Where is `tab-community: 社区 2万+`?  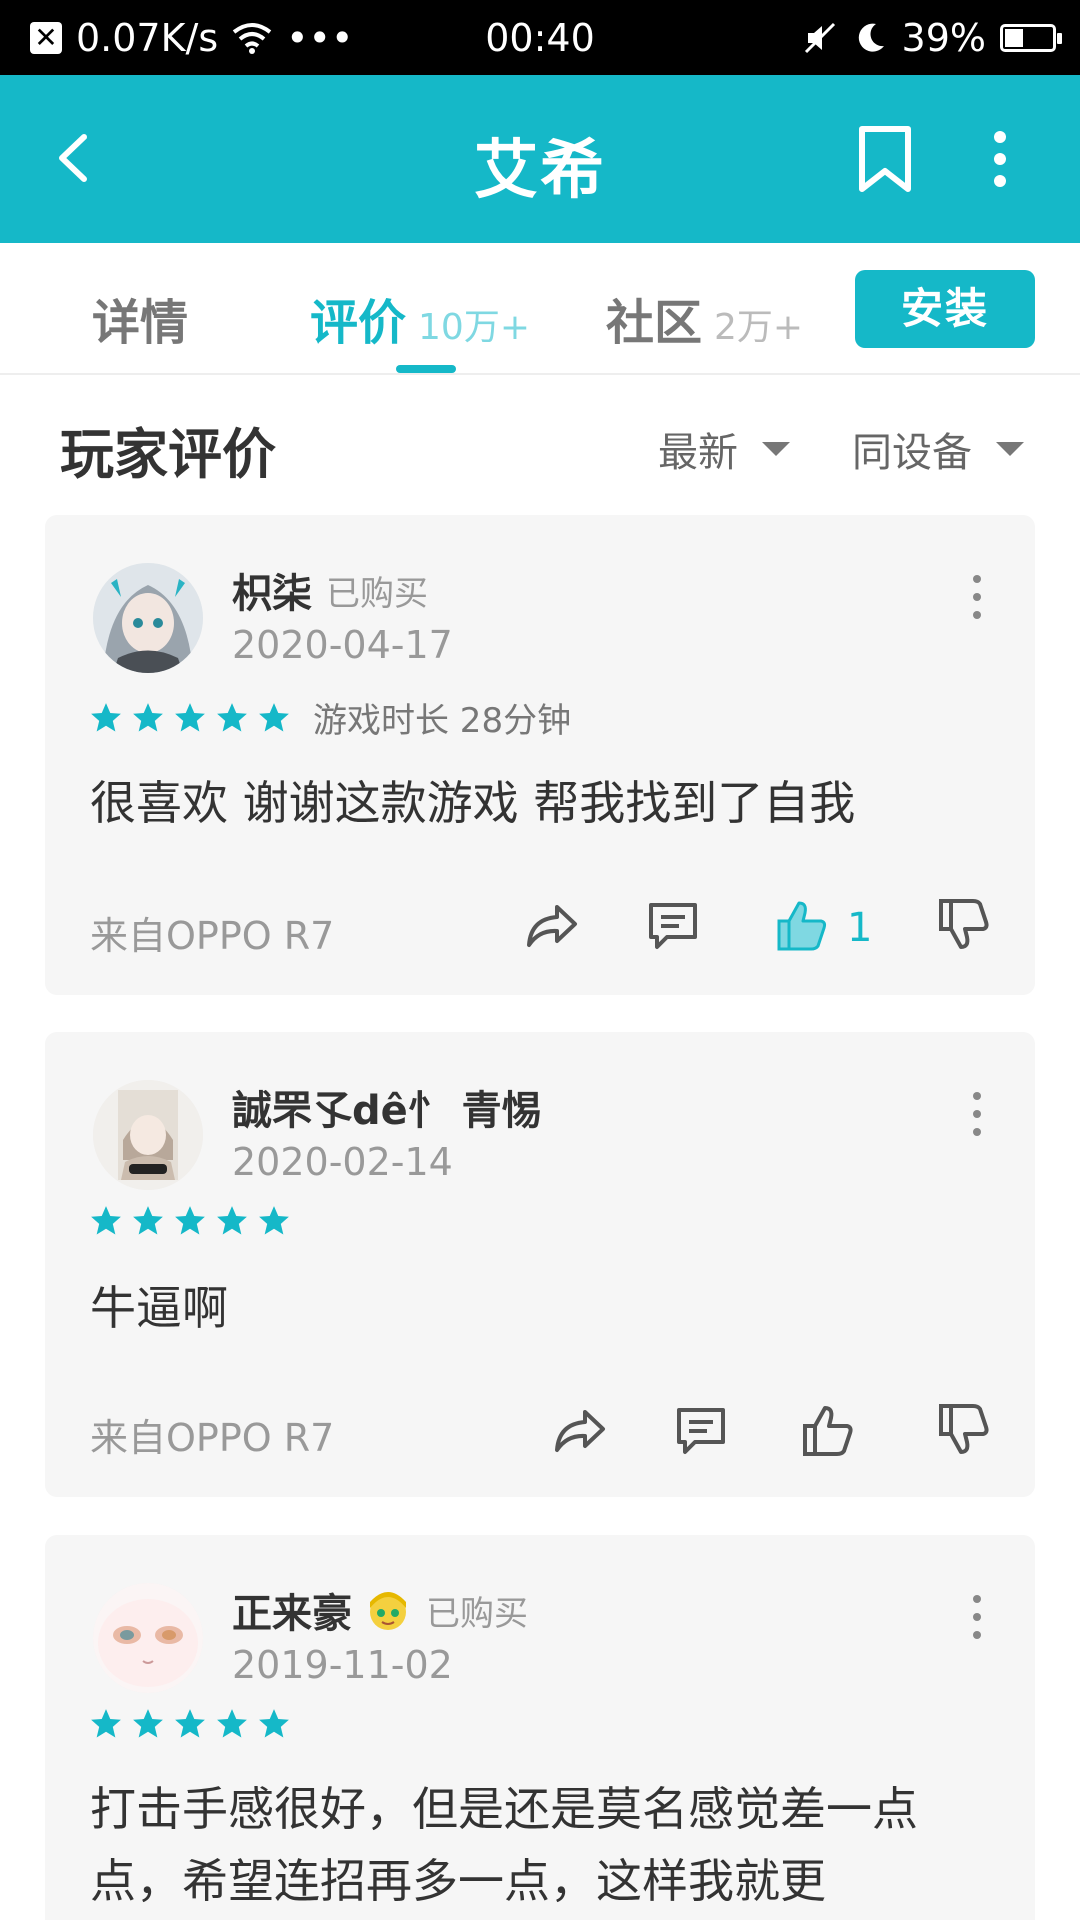 tab-community: 社区 2万+ is located at coordinates (704, 318).